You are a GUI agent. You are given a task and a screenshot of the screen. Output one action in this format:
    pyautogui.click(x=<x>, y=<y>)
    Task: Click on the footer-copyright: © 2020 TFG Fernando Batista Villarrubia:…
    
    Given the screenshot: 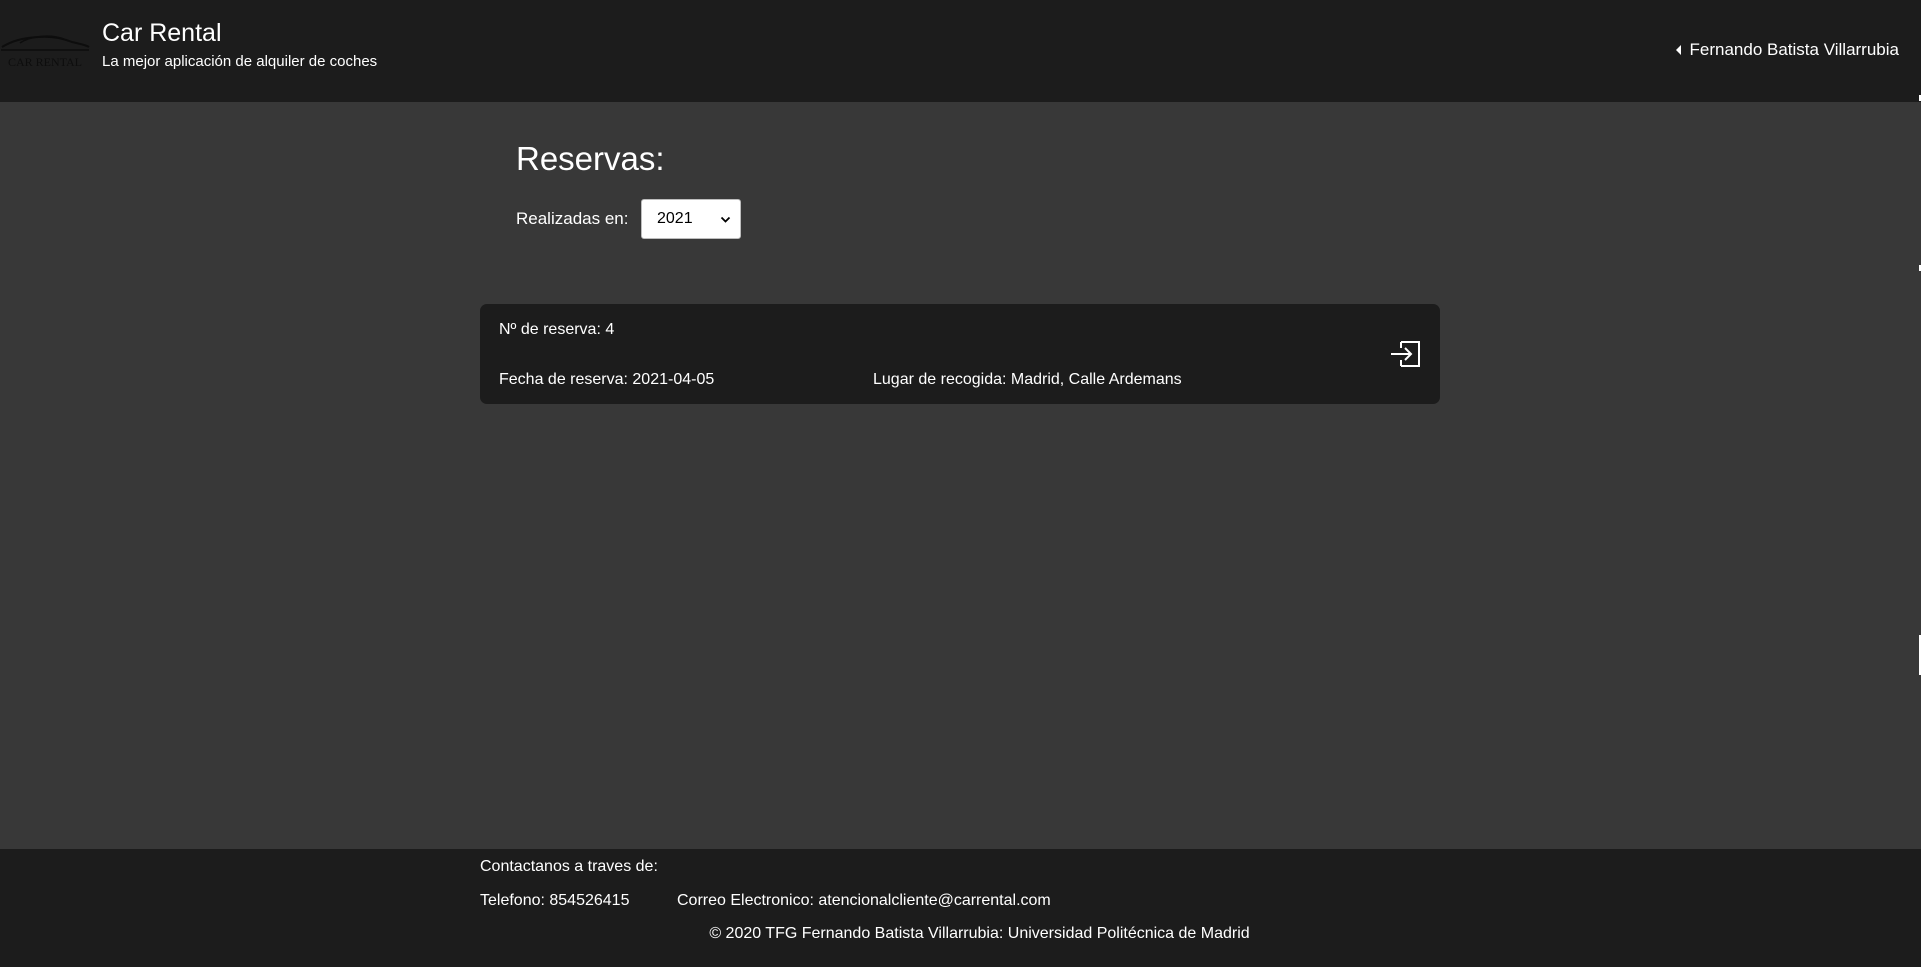 What is the action you would take?
    pyautogui.click(x=979, y=933)
    